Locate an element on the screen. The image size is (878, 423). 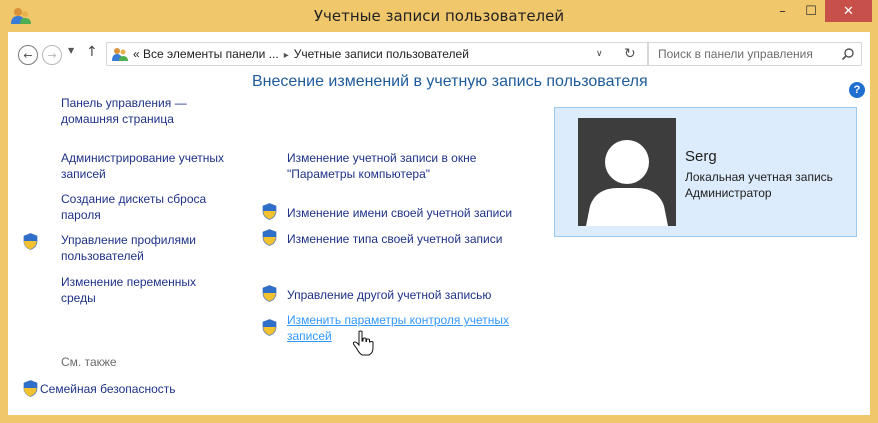
forward-button: → is located at coordinates (52, 55).